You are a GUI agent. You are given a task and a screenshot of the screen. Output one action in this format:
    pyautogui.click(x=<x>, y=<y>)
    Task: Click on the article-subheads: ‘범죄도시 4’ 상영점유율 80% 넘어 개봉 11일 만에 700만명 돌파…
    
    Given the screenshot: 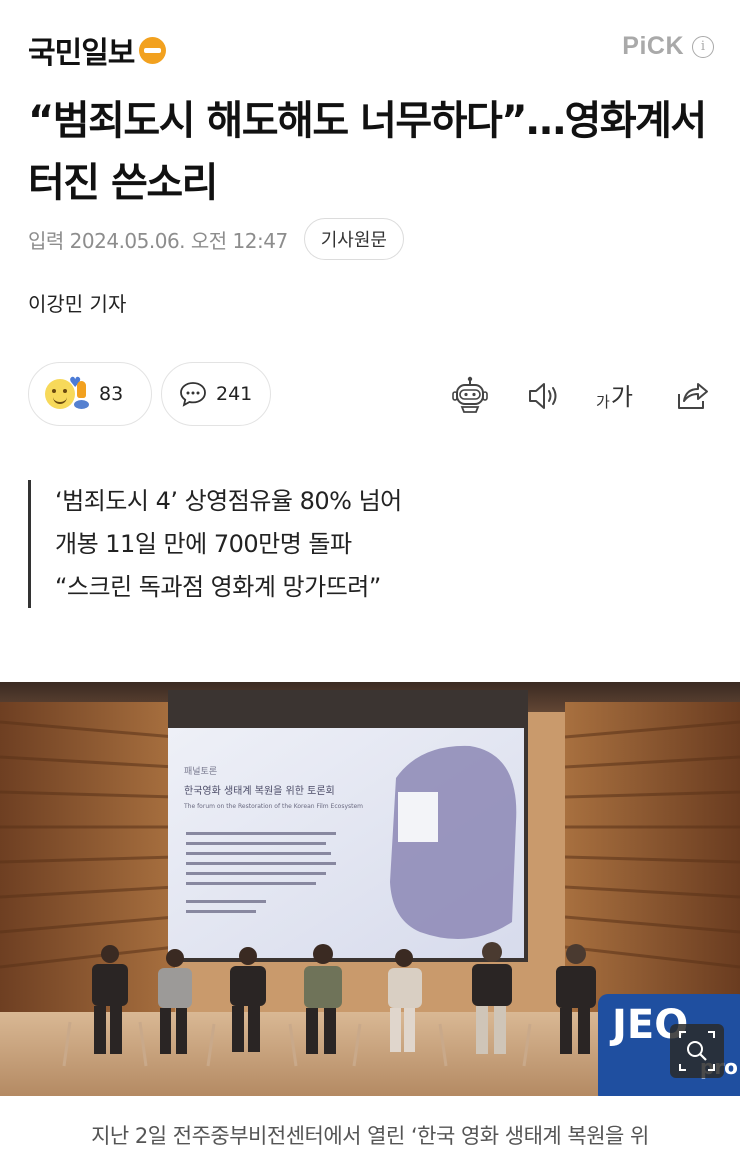 What is the action you would take?
    pyautogui.click(x=215, y=544)
    